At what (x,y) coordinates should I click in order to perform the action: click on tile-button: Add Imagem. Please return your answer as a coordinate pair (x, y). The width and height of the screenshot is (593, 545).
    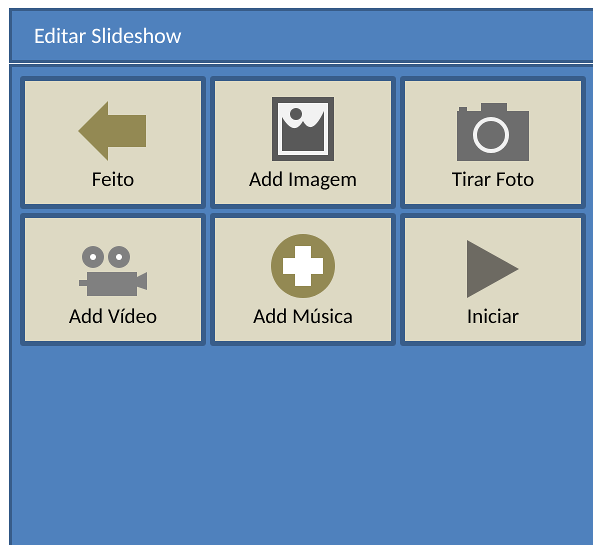
    Looking at the image, I should click on (303, 142).